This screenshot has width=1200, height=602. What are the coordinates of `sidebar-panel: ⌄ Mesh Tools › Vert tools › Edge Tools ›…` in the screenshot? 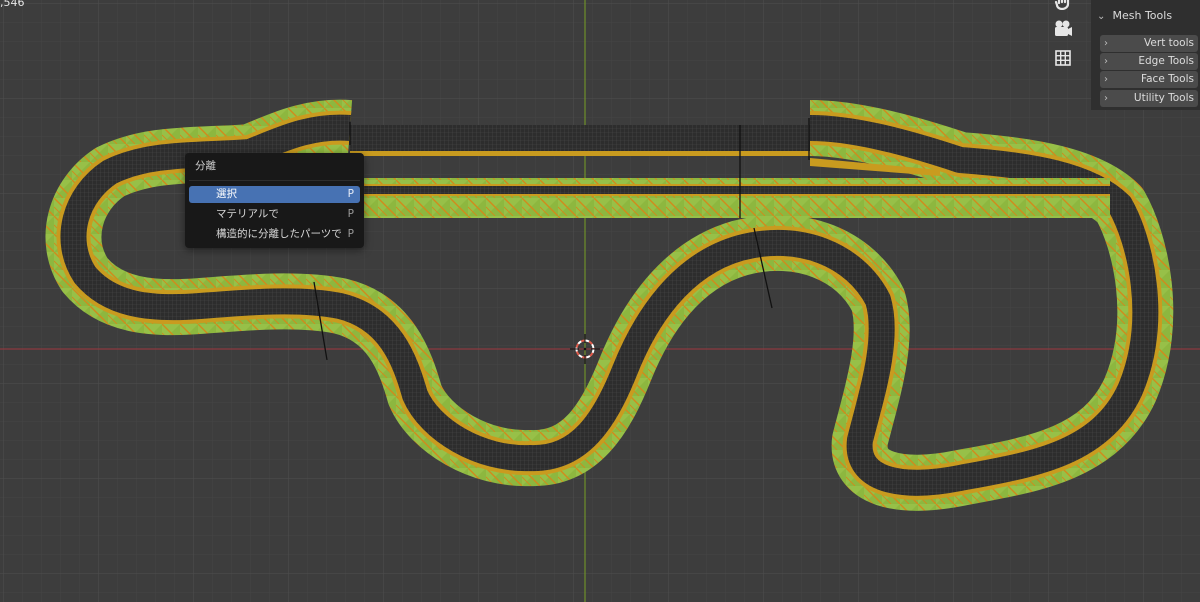 It's located at (1145, 55).